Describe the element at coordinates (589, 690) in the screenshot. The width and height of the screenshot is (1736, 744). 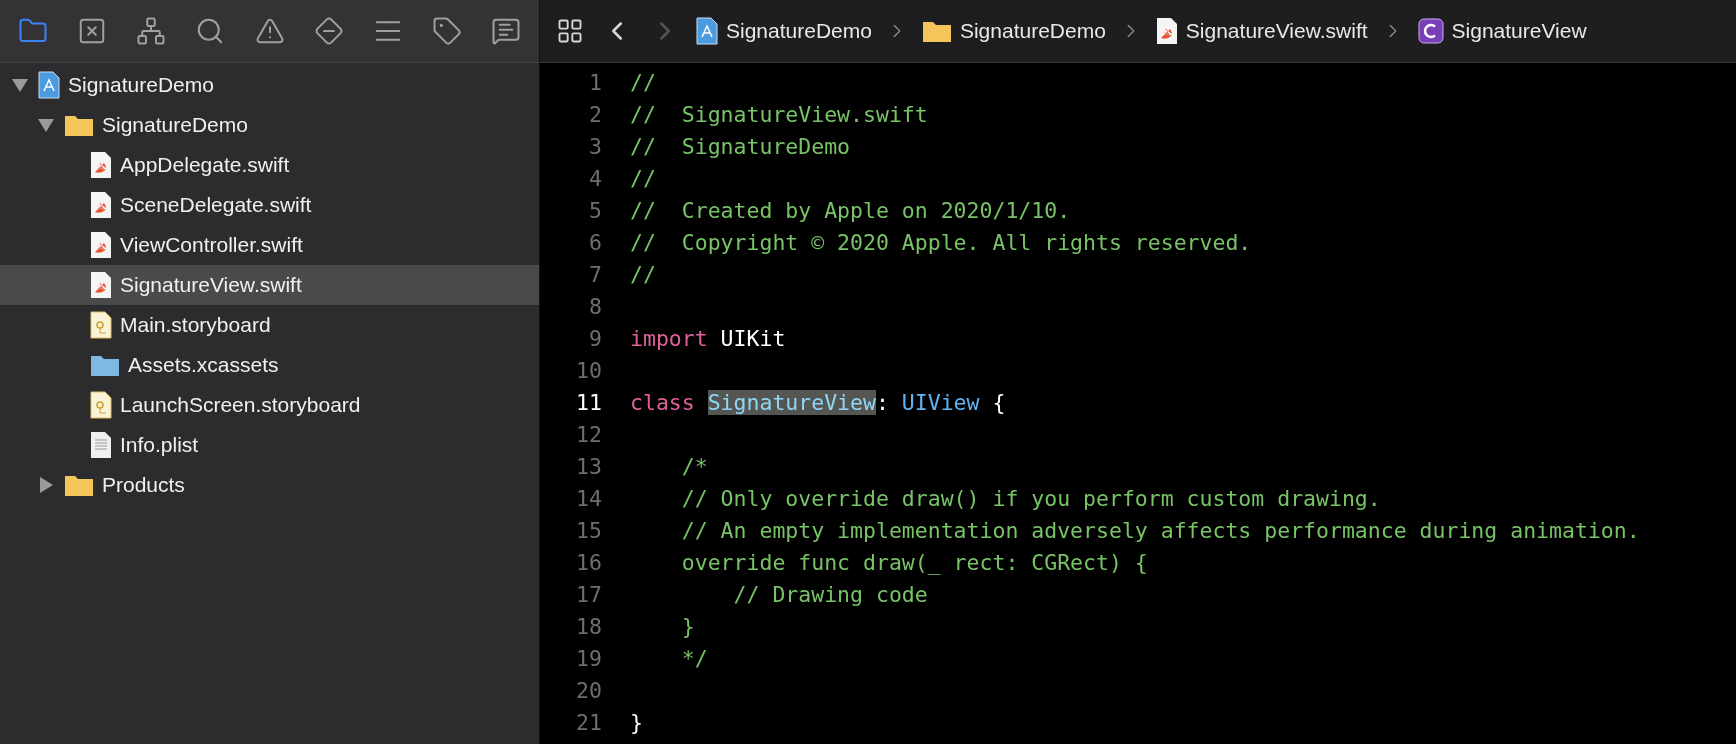
I see `line-number: 20` at that location.